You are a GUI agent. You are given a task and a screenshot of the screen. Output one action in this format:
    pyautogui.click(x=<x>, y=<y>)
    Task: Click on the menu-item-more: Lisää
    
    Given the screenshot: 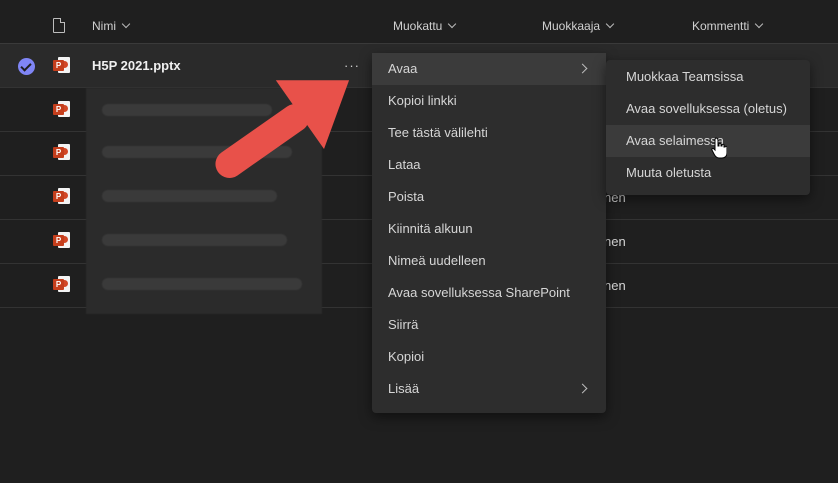 What is the action you would take?
    pyautogui.click(x=489, y=389)
    